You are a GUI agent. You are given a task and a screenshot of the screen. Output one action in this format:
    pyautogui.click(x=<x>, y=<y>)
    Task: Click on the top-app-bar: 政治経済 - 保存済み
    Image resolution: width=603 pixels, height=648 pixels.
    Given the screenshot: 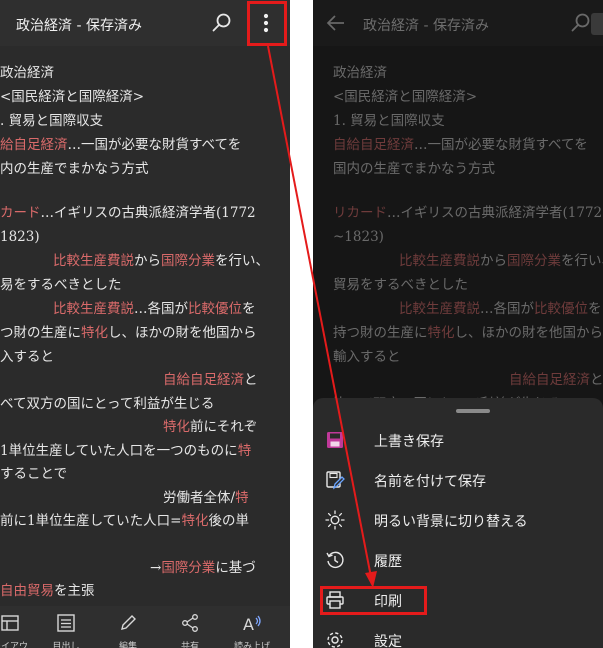 What is the action you would take?
    pyautogui.click(x=145, y=23)
    